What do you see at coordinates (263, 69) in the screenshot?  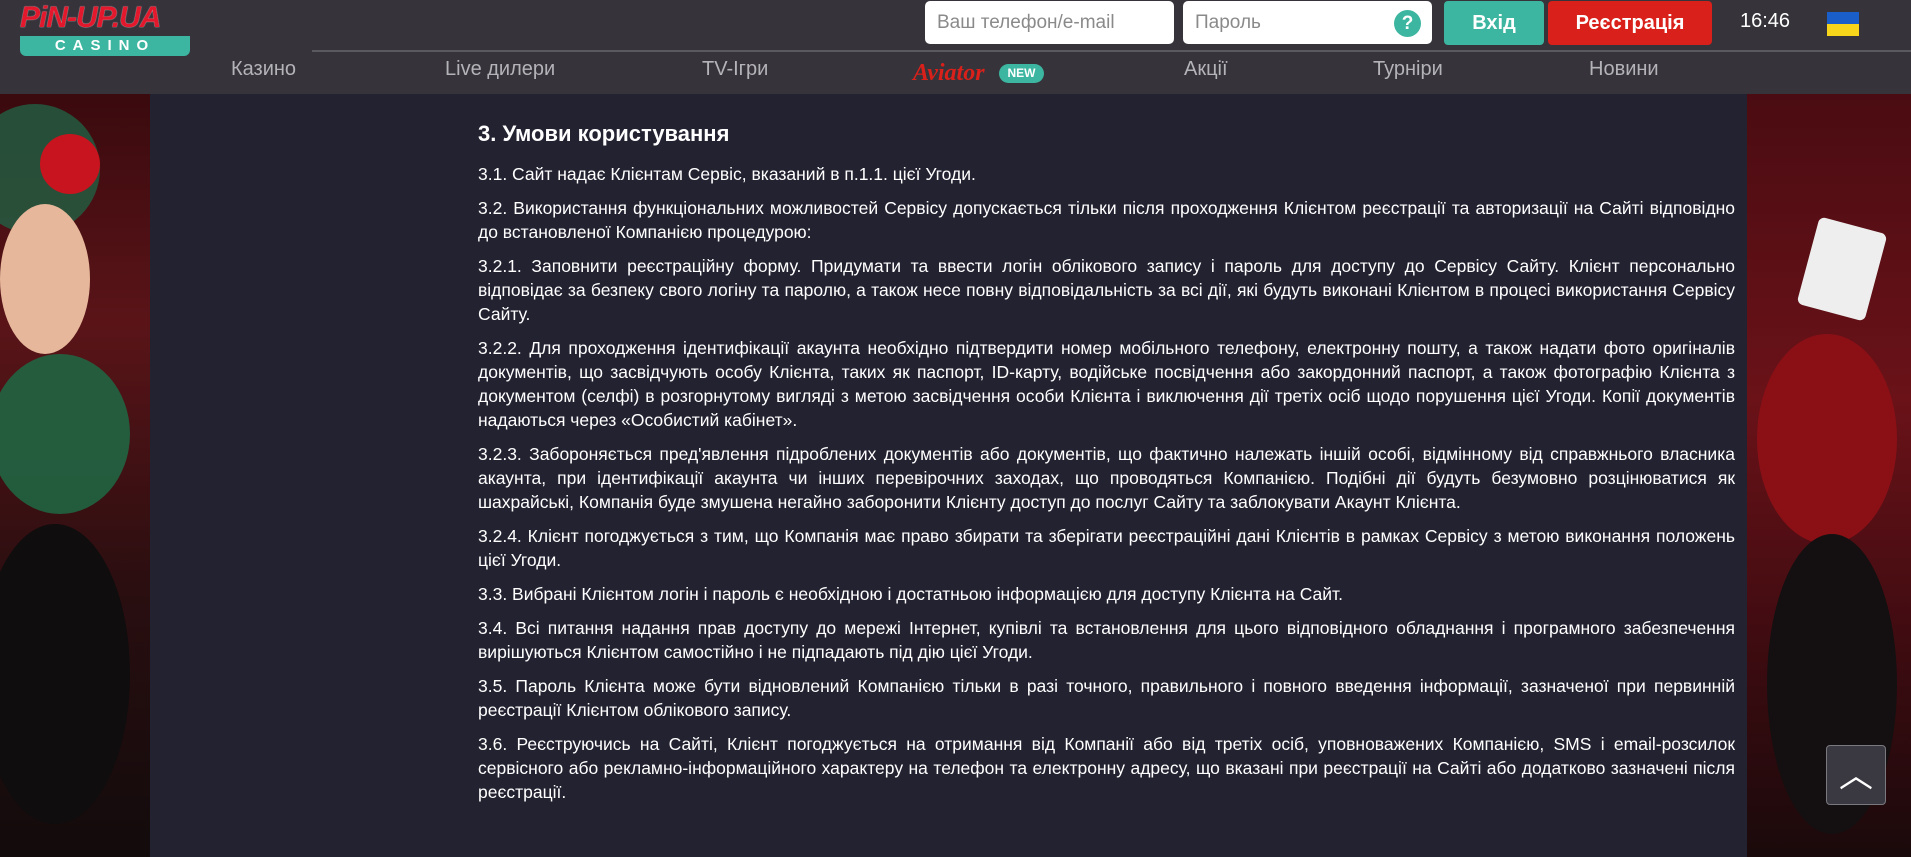 I see `nav-item-casino: Казино` at bounding box center [263, 69].